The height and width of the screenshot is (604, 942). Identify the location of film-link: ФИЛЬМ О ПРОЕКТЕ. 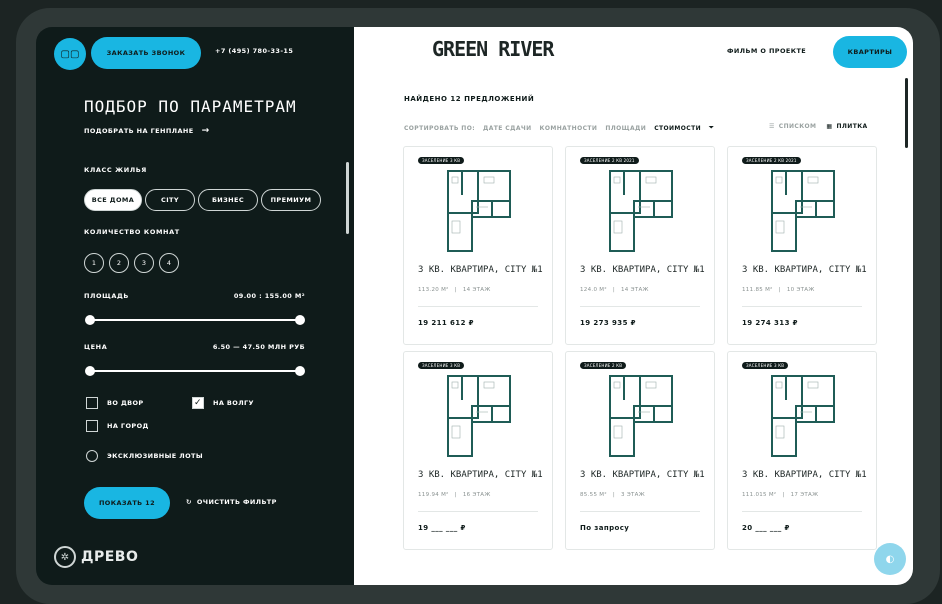
(766, 51).